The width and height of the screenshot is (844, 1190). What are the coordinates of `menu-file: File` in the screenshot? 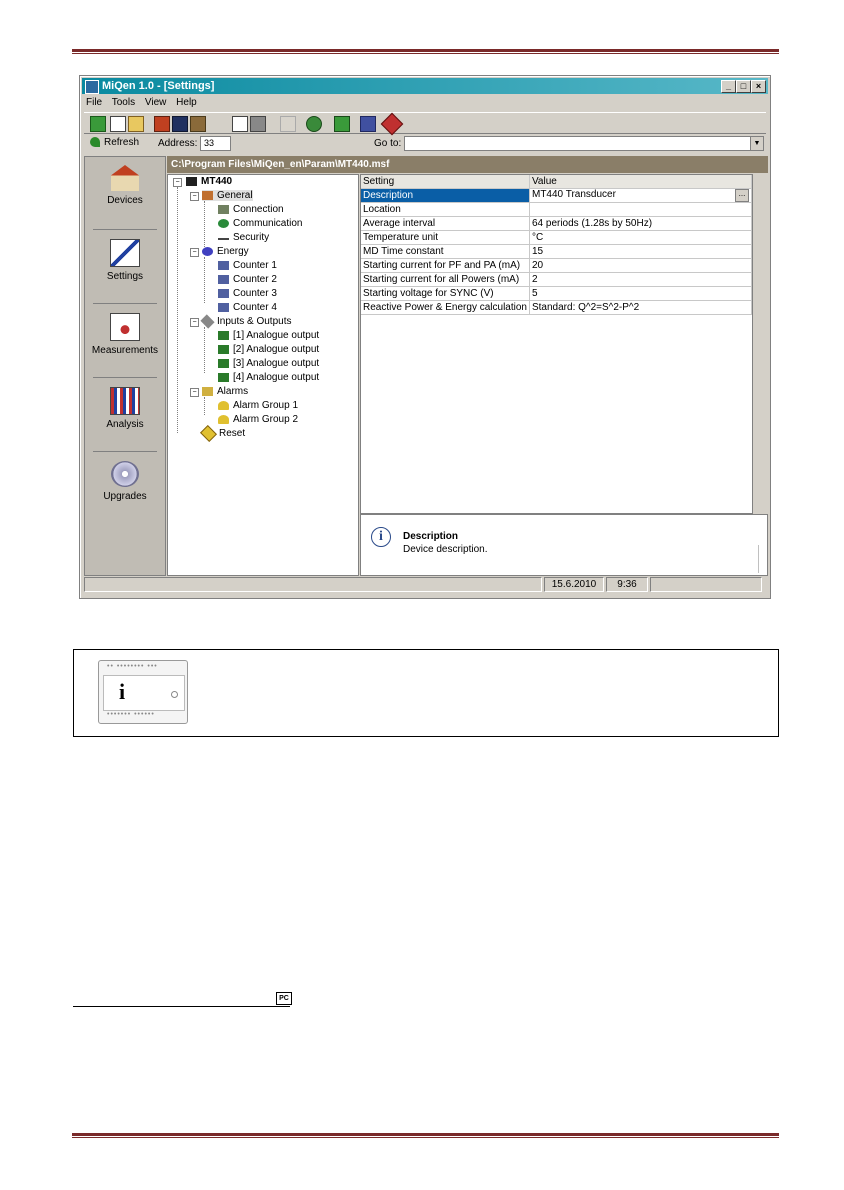 It's located at (94, 102).